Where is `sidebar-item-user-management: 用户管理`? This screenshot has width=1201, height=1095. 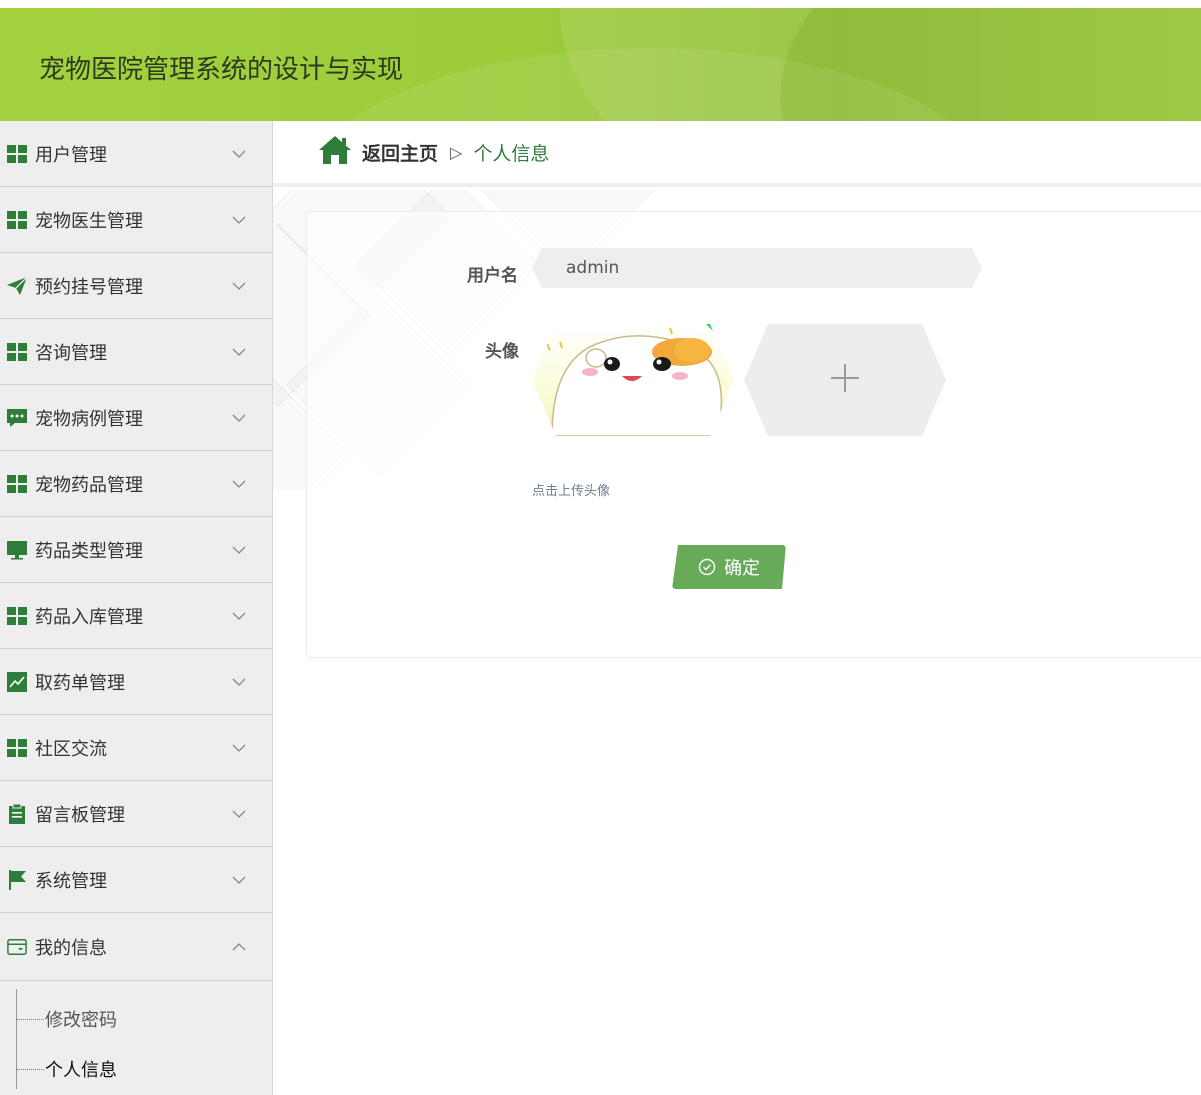 sidebar-item-user-management: 用户管理 is located at coordinates (136, 154).